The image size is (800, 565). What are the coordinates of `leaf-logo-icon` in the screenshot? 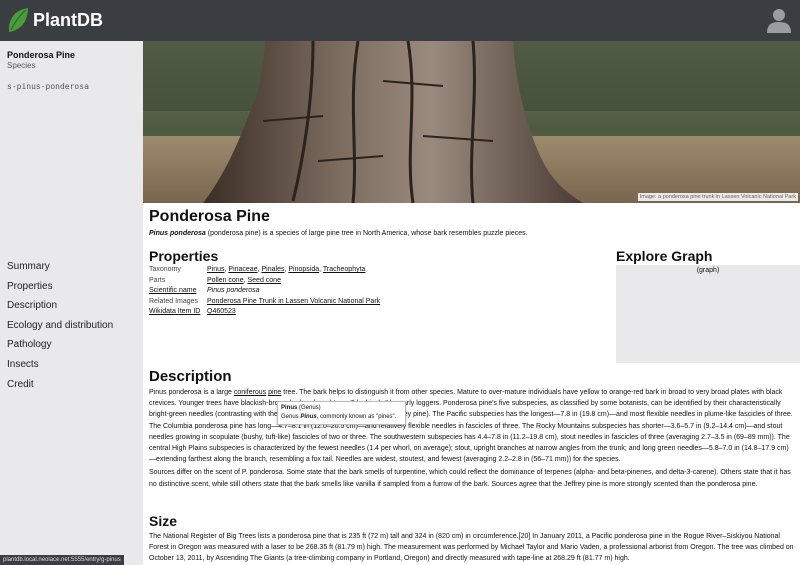 It's located at (18, 20).